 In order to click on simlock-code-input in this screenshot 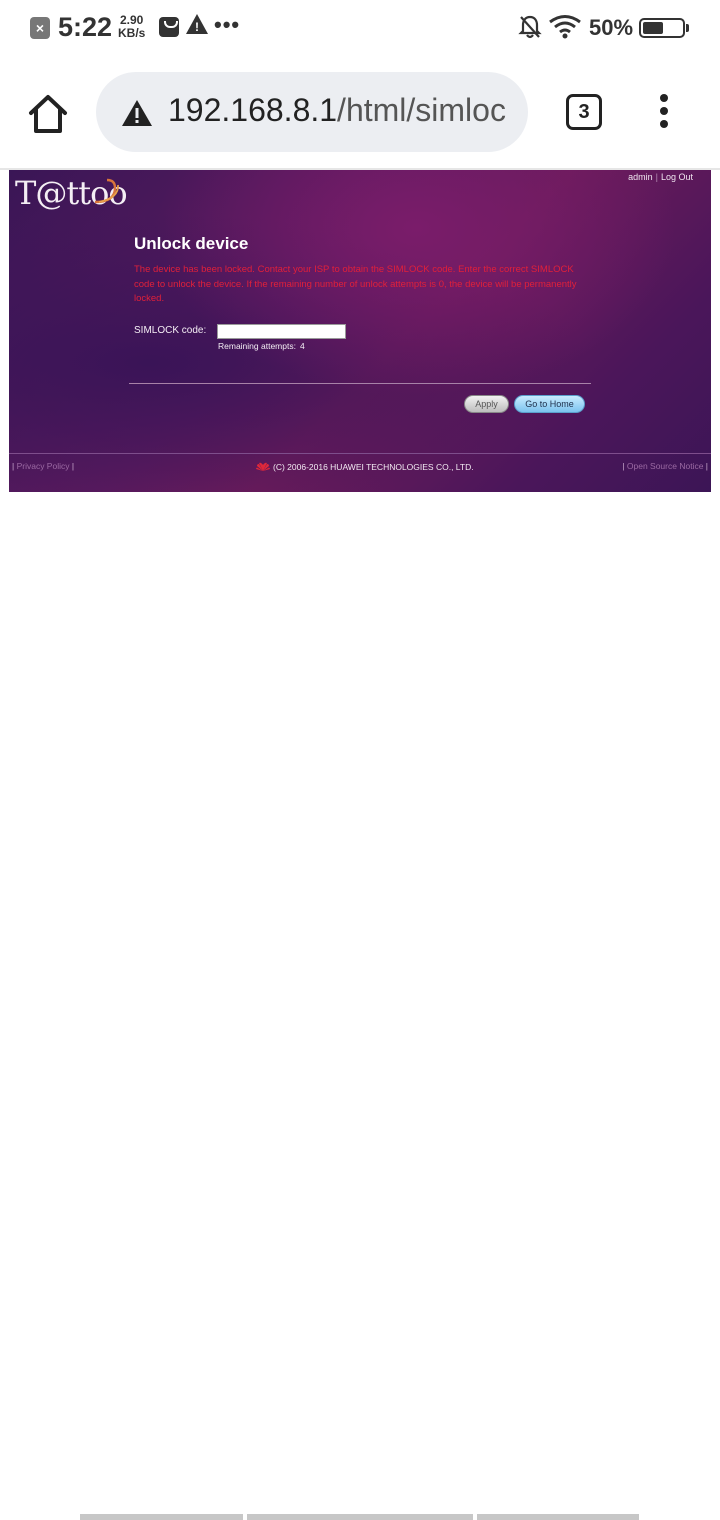, I will do `click(281, 331)`.